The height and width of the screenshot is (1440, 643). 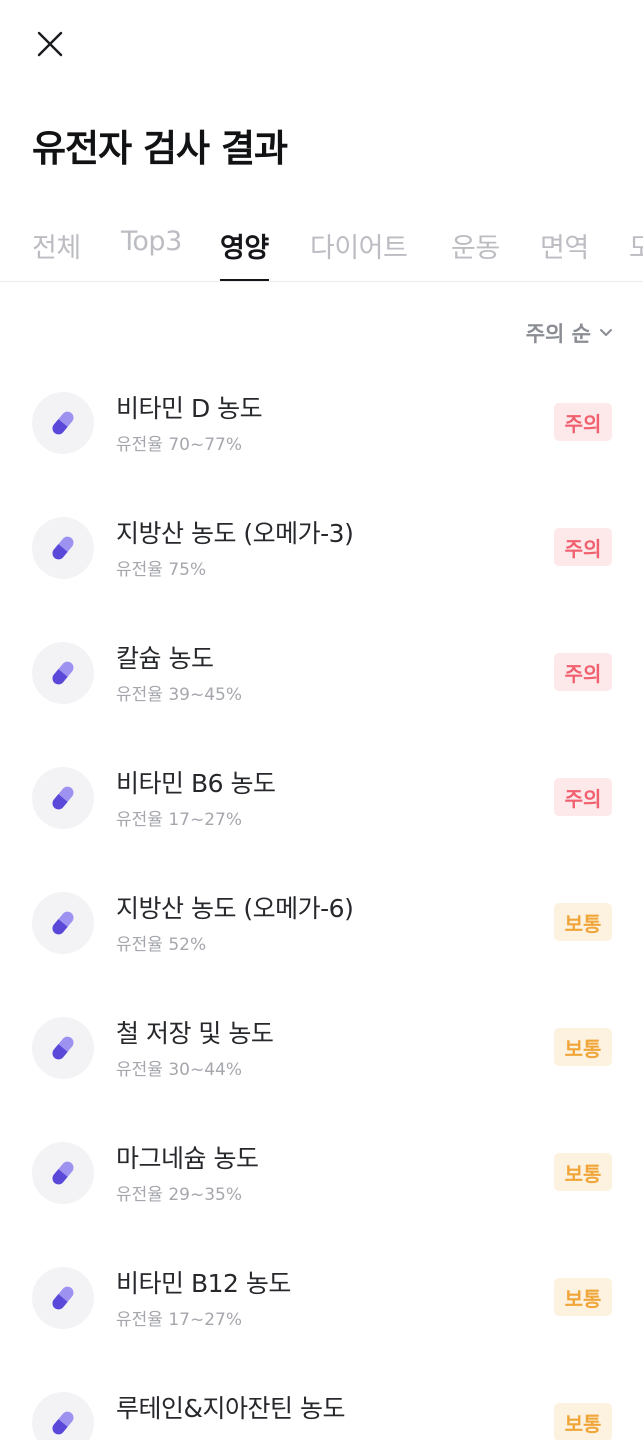 I want to click on tab-exercise: 운동, so click(x=475, y=253).